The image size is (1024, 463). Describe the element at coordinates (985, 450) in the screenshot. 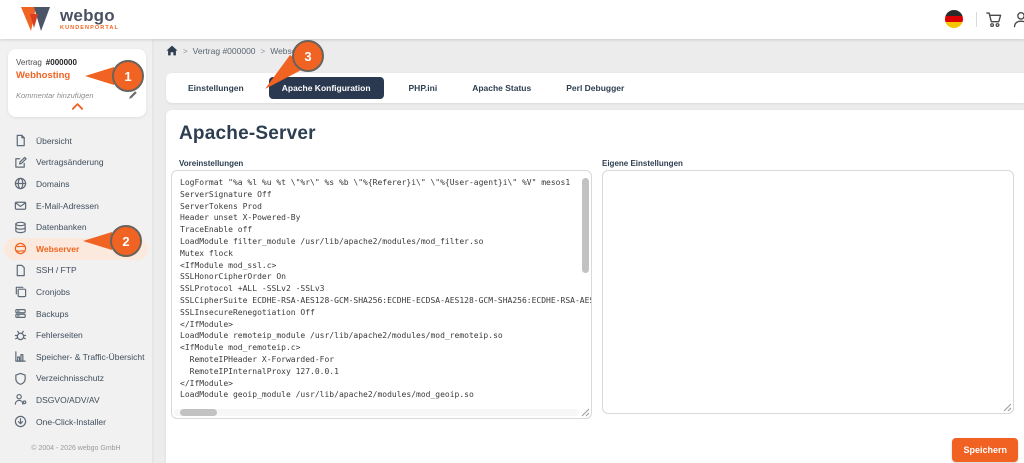

I see `save-button: Speichern` at that location.